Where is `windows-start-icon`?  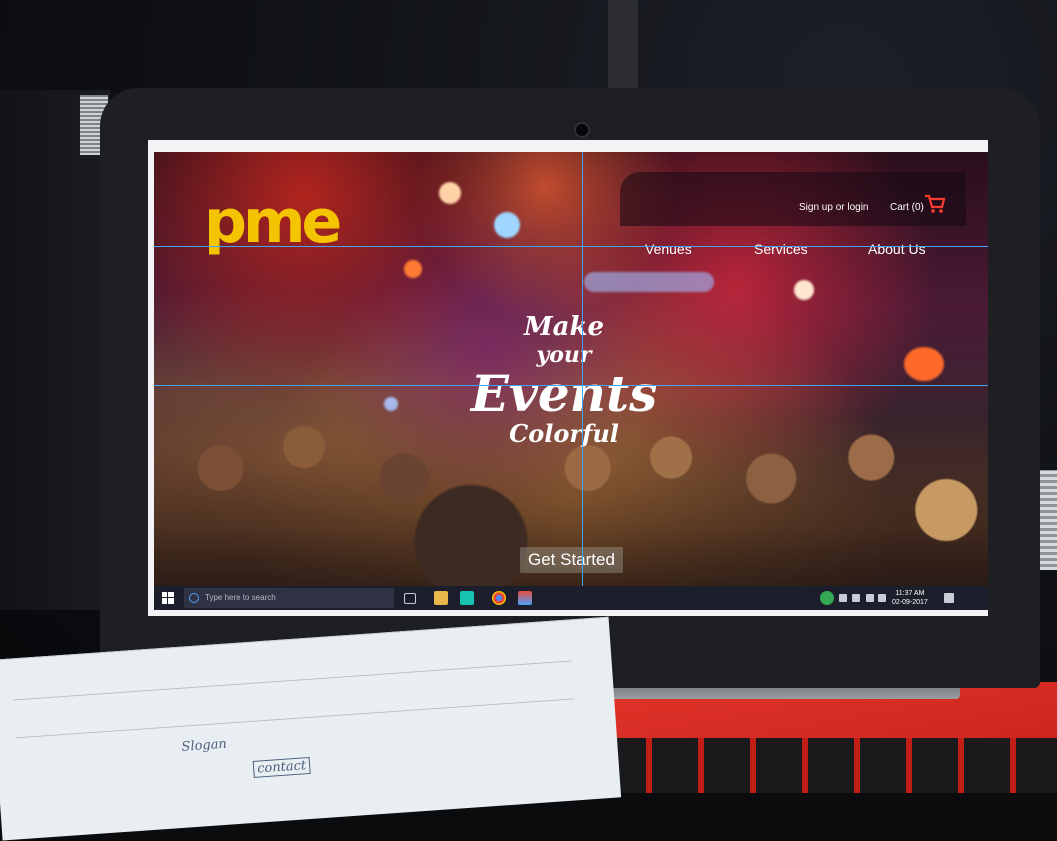 windows-start-icon is located at coordinates (168, 598).